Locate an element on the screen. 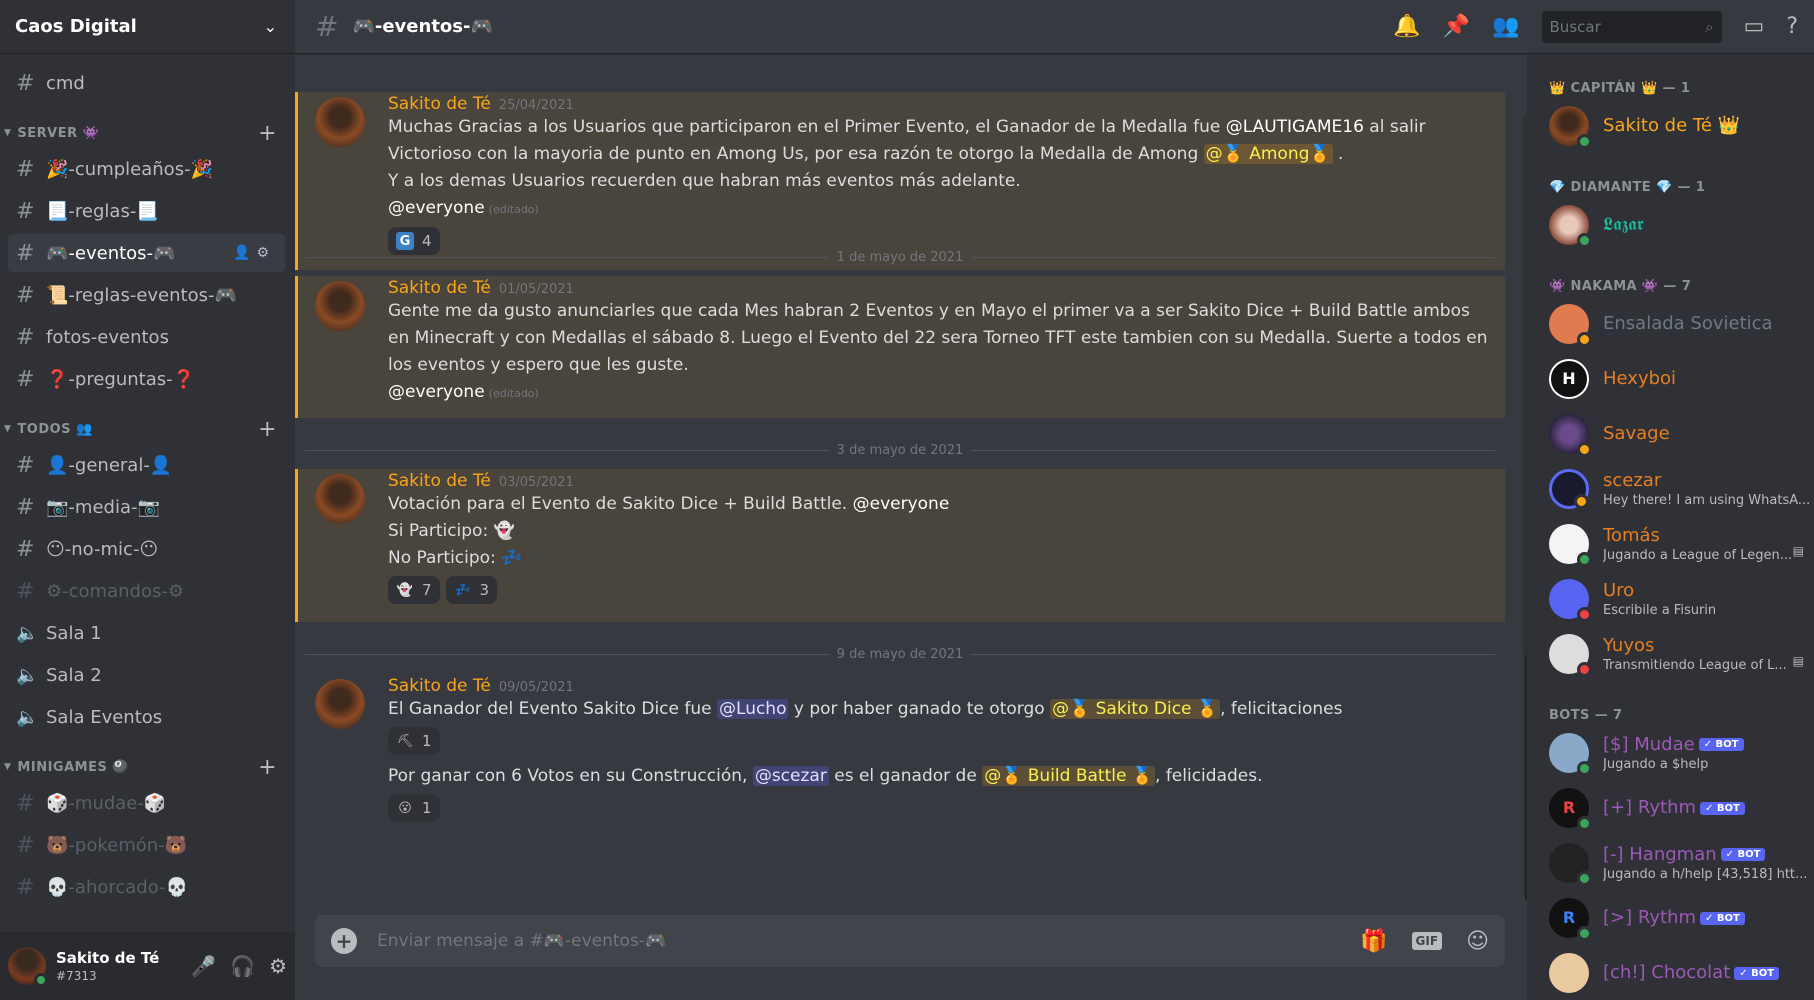  member-item: Yuyos Transmitiendo League of L... ▤ is located at coordinates (1670, 653).